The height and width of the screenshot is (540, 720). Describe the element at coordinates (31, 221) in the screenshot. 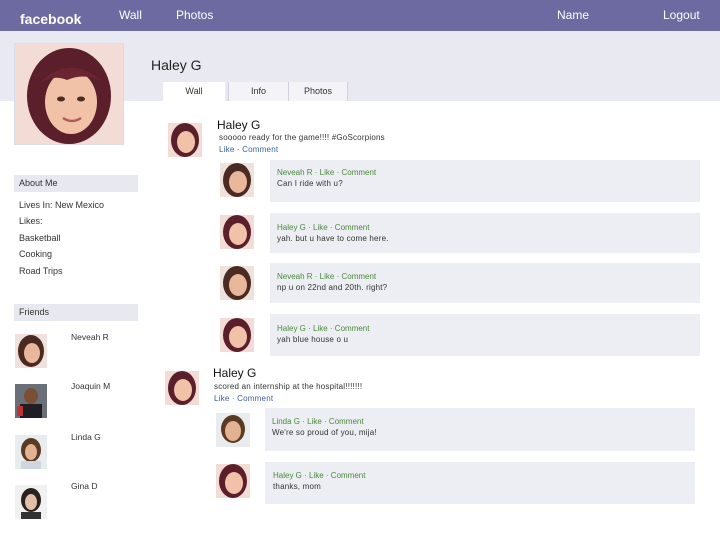

I see `likes-label: Likes:` at that location.